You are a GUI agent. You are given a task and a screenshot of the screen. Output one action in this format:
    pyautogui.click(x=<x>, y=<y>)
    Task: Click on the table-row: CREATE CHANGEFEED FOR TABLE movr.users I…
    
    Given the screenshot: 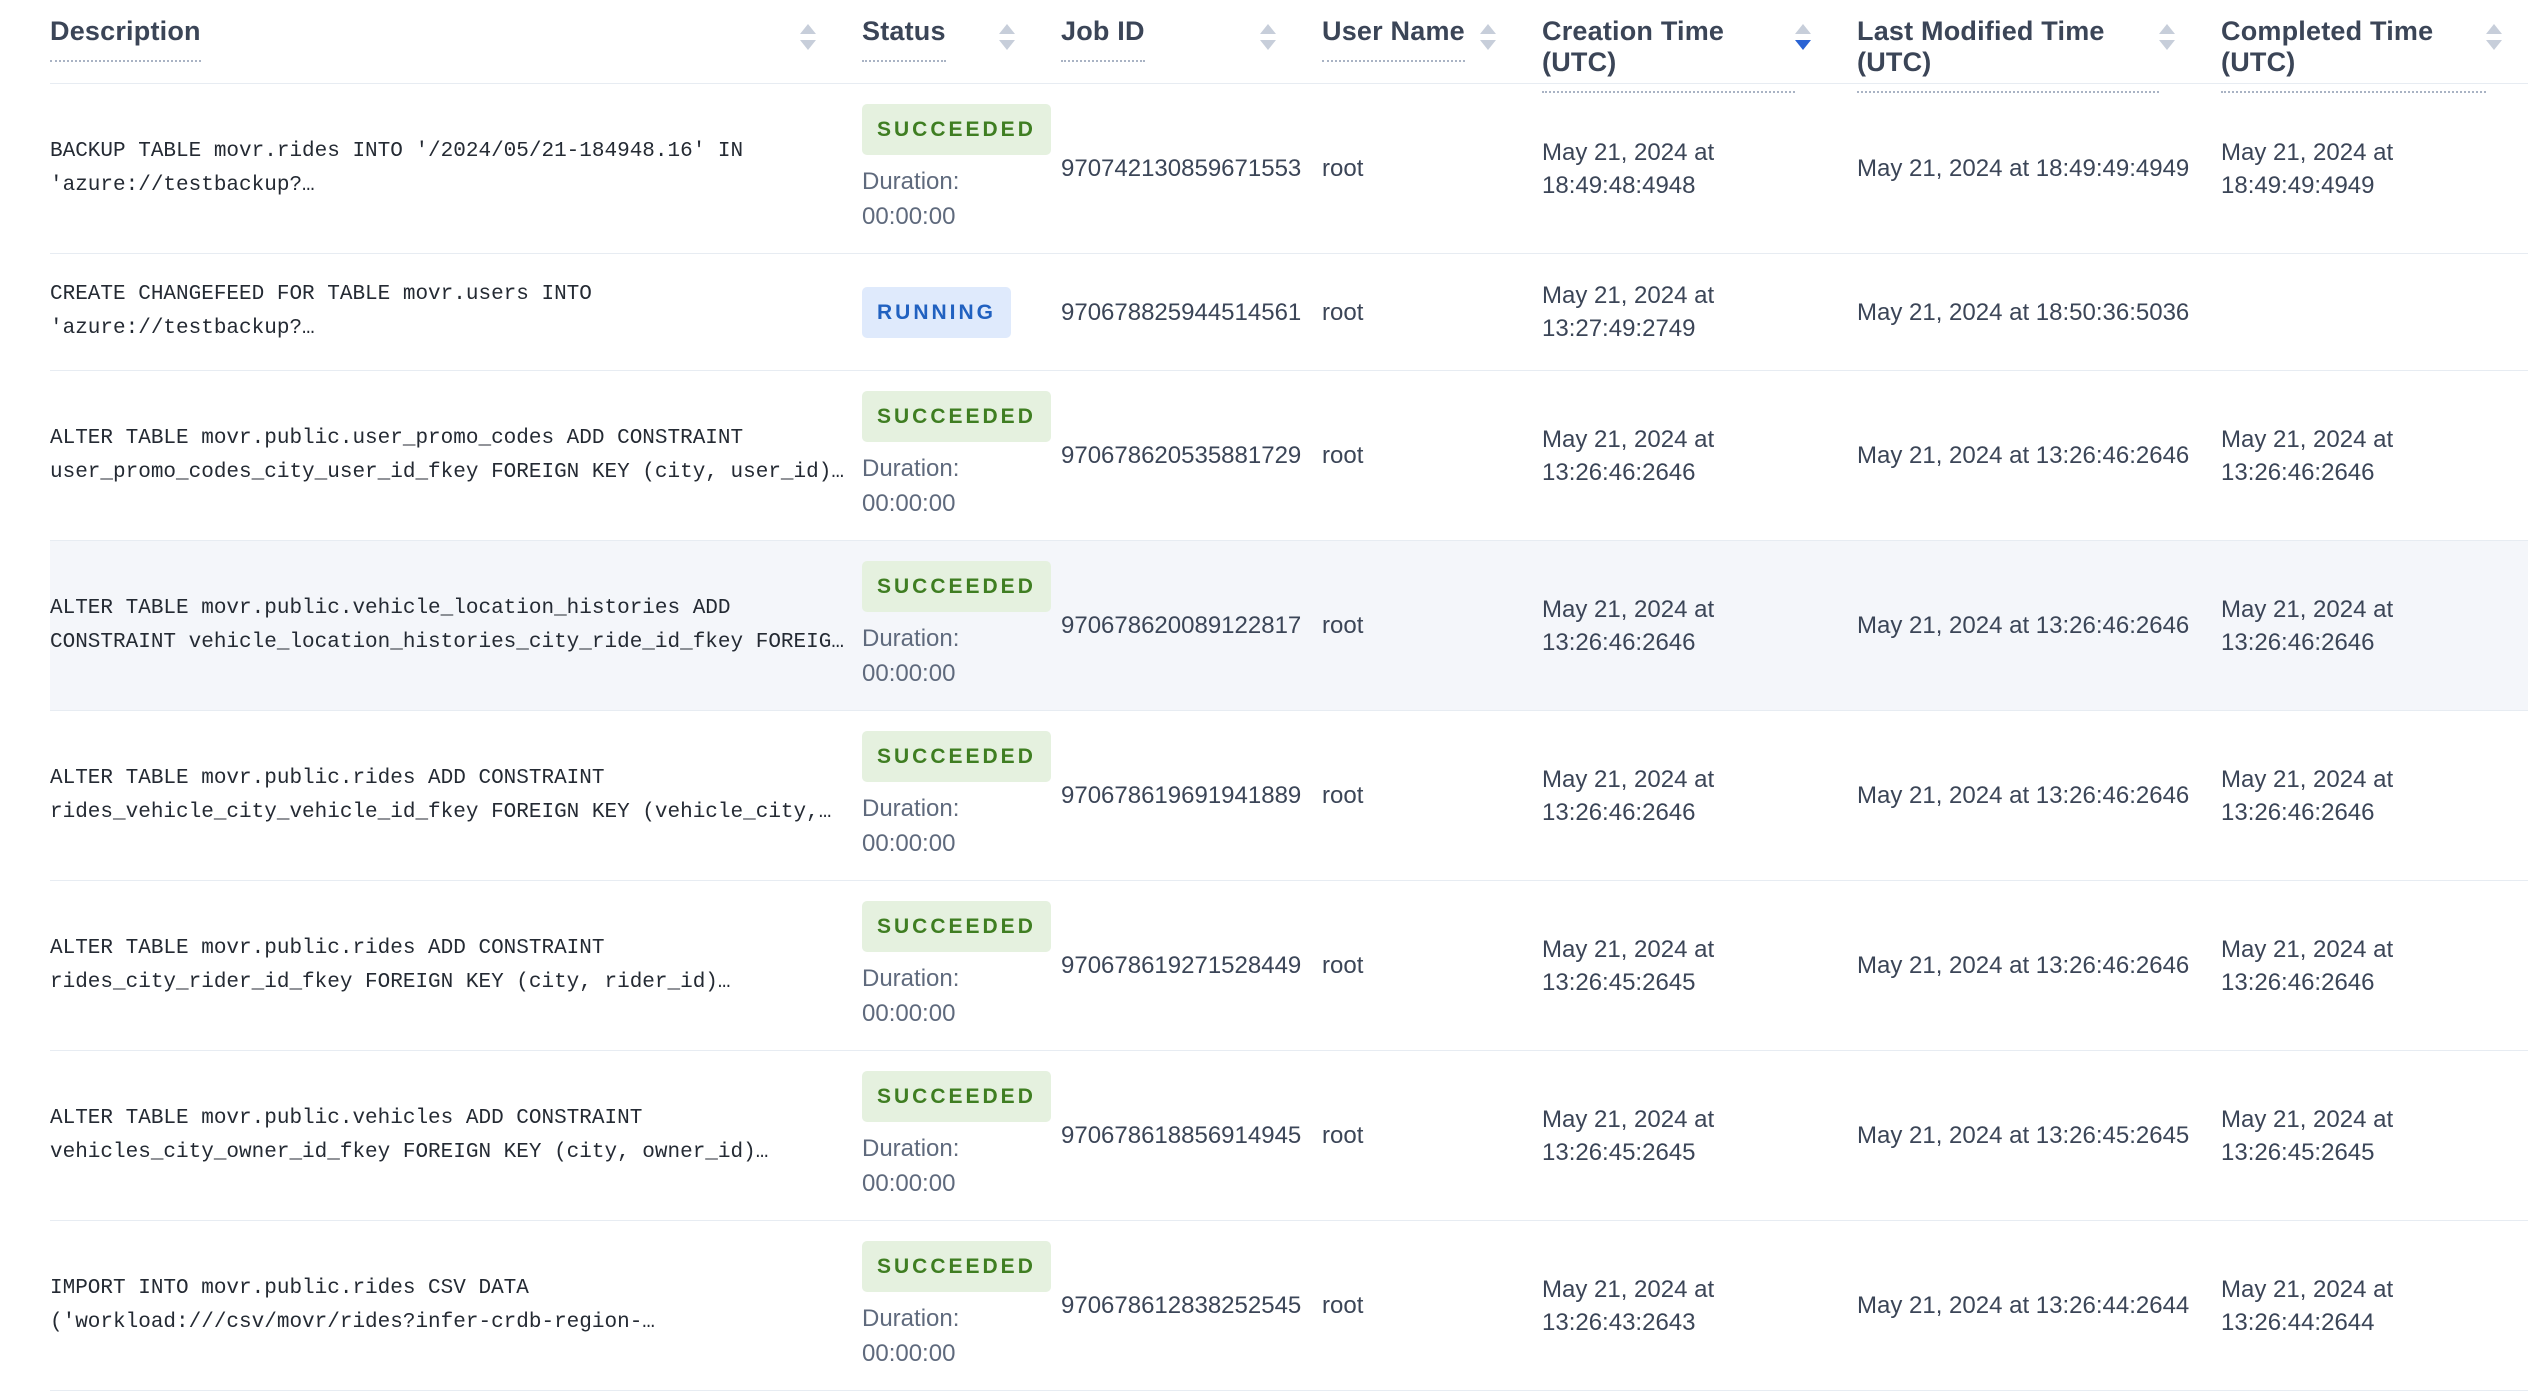 What is the action you would take?
    pyautogui.click(x=1289, y=312)
    